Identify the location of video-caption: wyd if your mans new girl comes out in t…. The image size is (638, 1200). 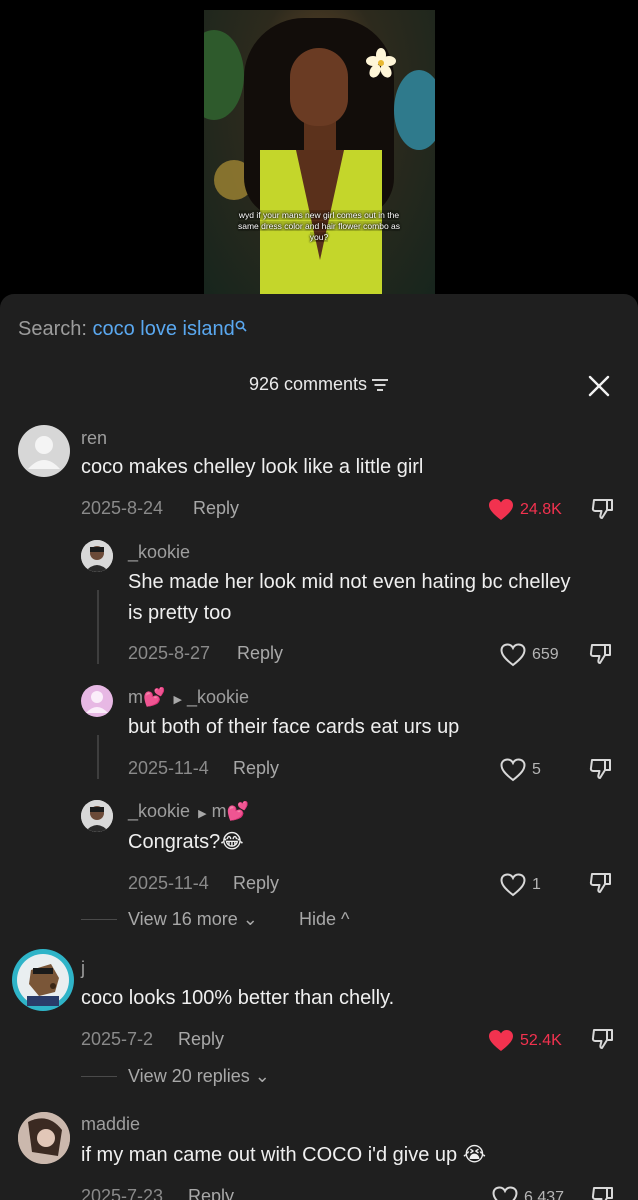
(319, 226).